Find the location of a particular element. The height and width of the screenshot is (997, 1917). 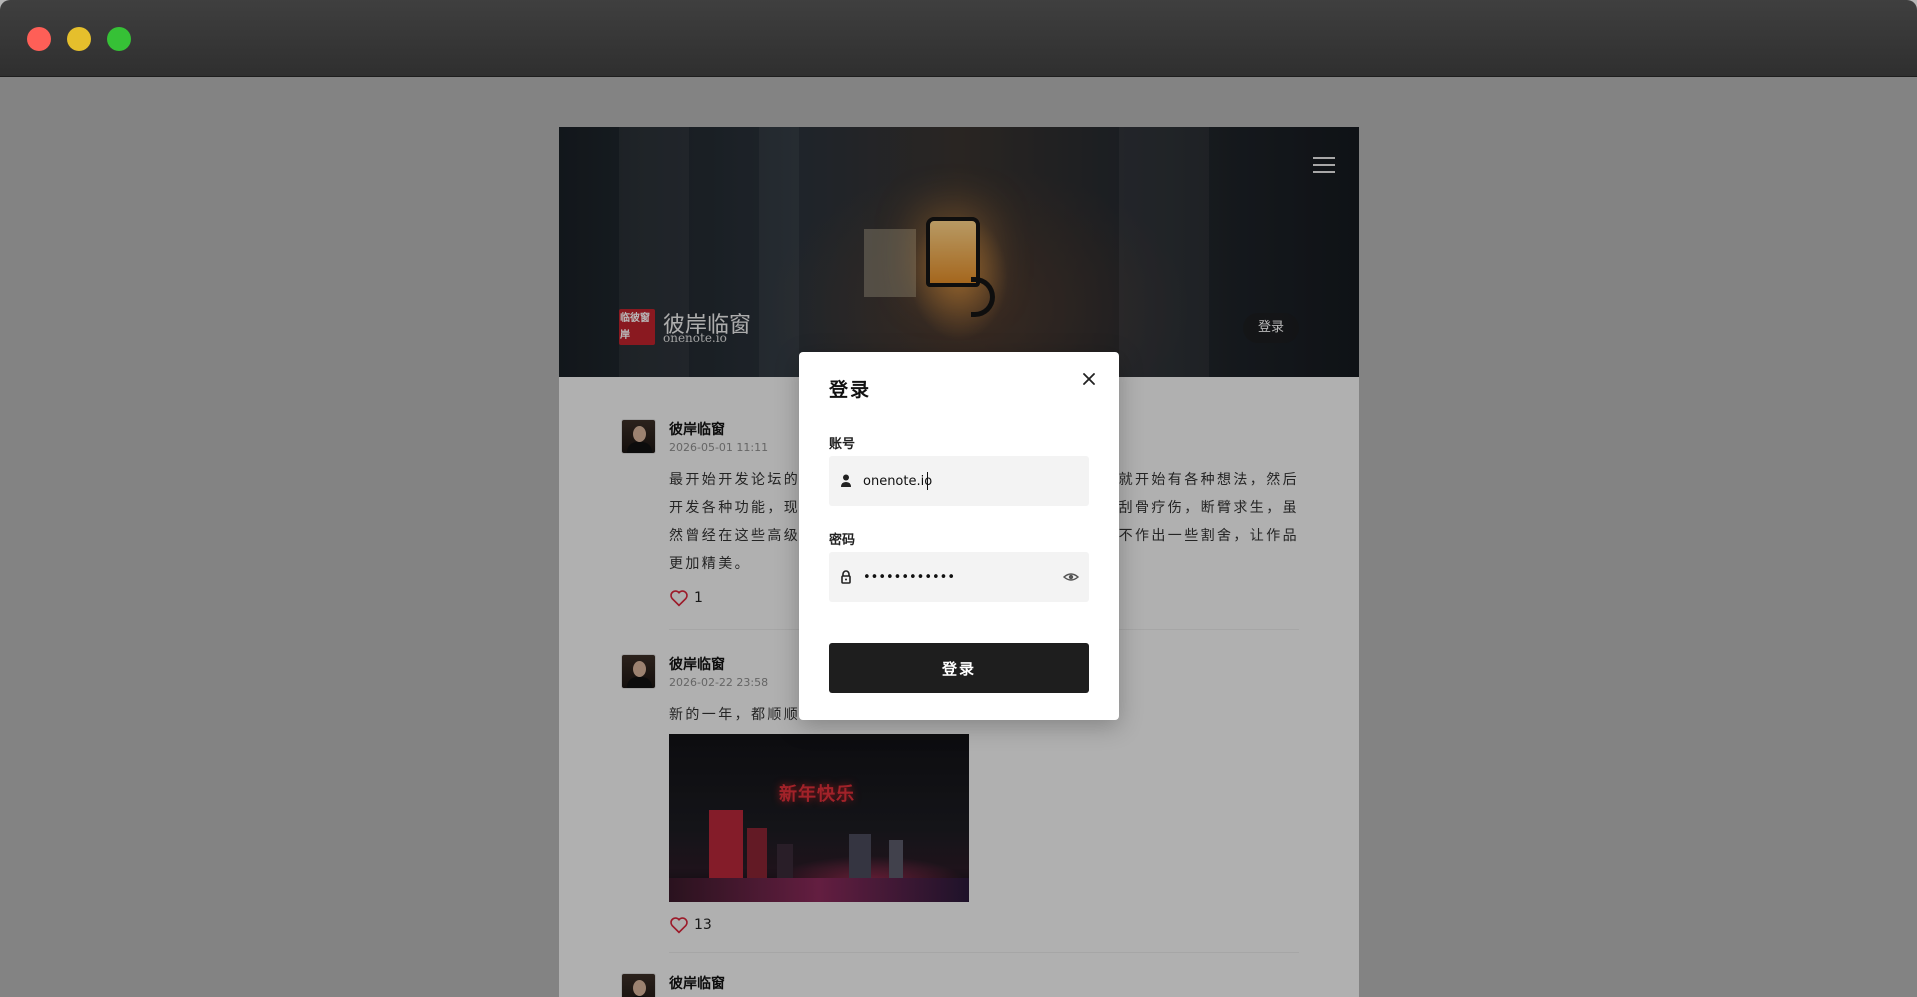

close-icon is located at coordinates (1089, 379).